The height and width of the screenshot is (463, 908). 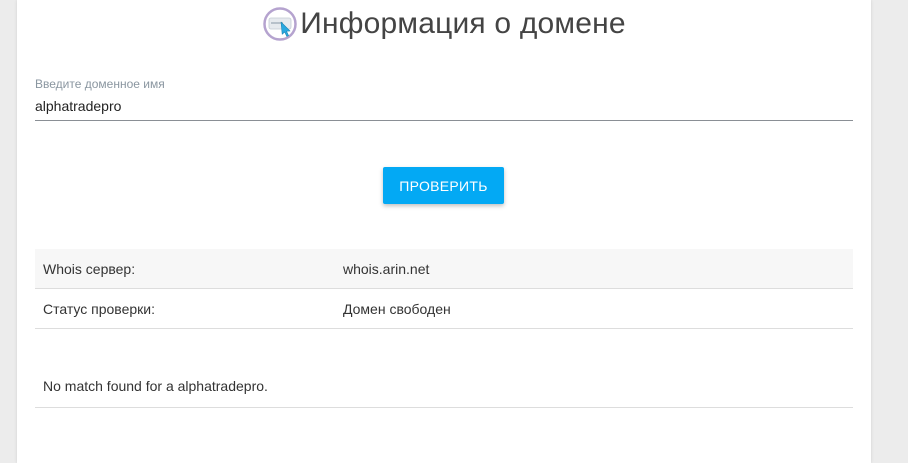 What do you see at coordinates (185, 308) in the screenshot?
I see `check-status-key: Статус проверки:` at bounding box center [185, 308].